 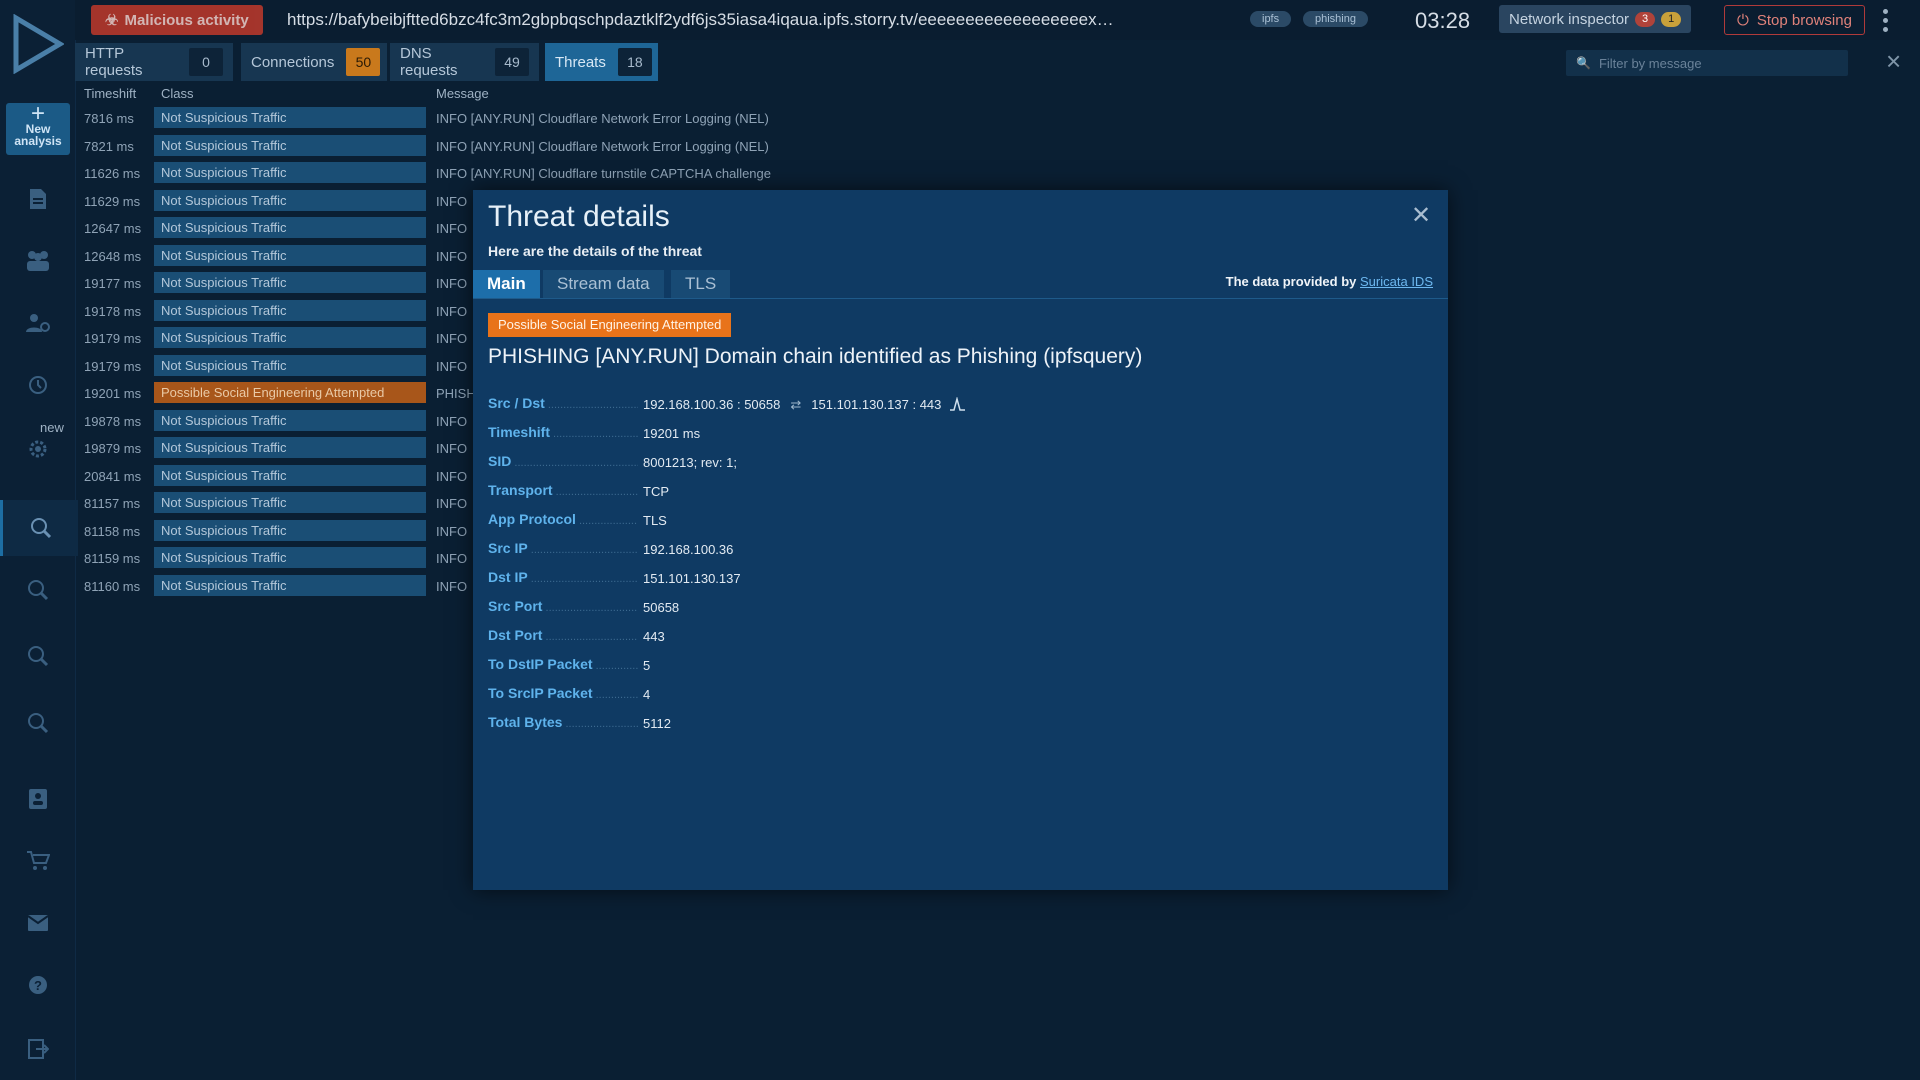 I want to click on row-timeshift: 19179 ms, so click(x=113, y=366).